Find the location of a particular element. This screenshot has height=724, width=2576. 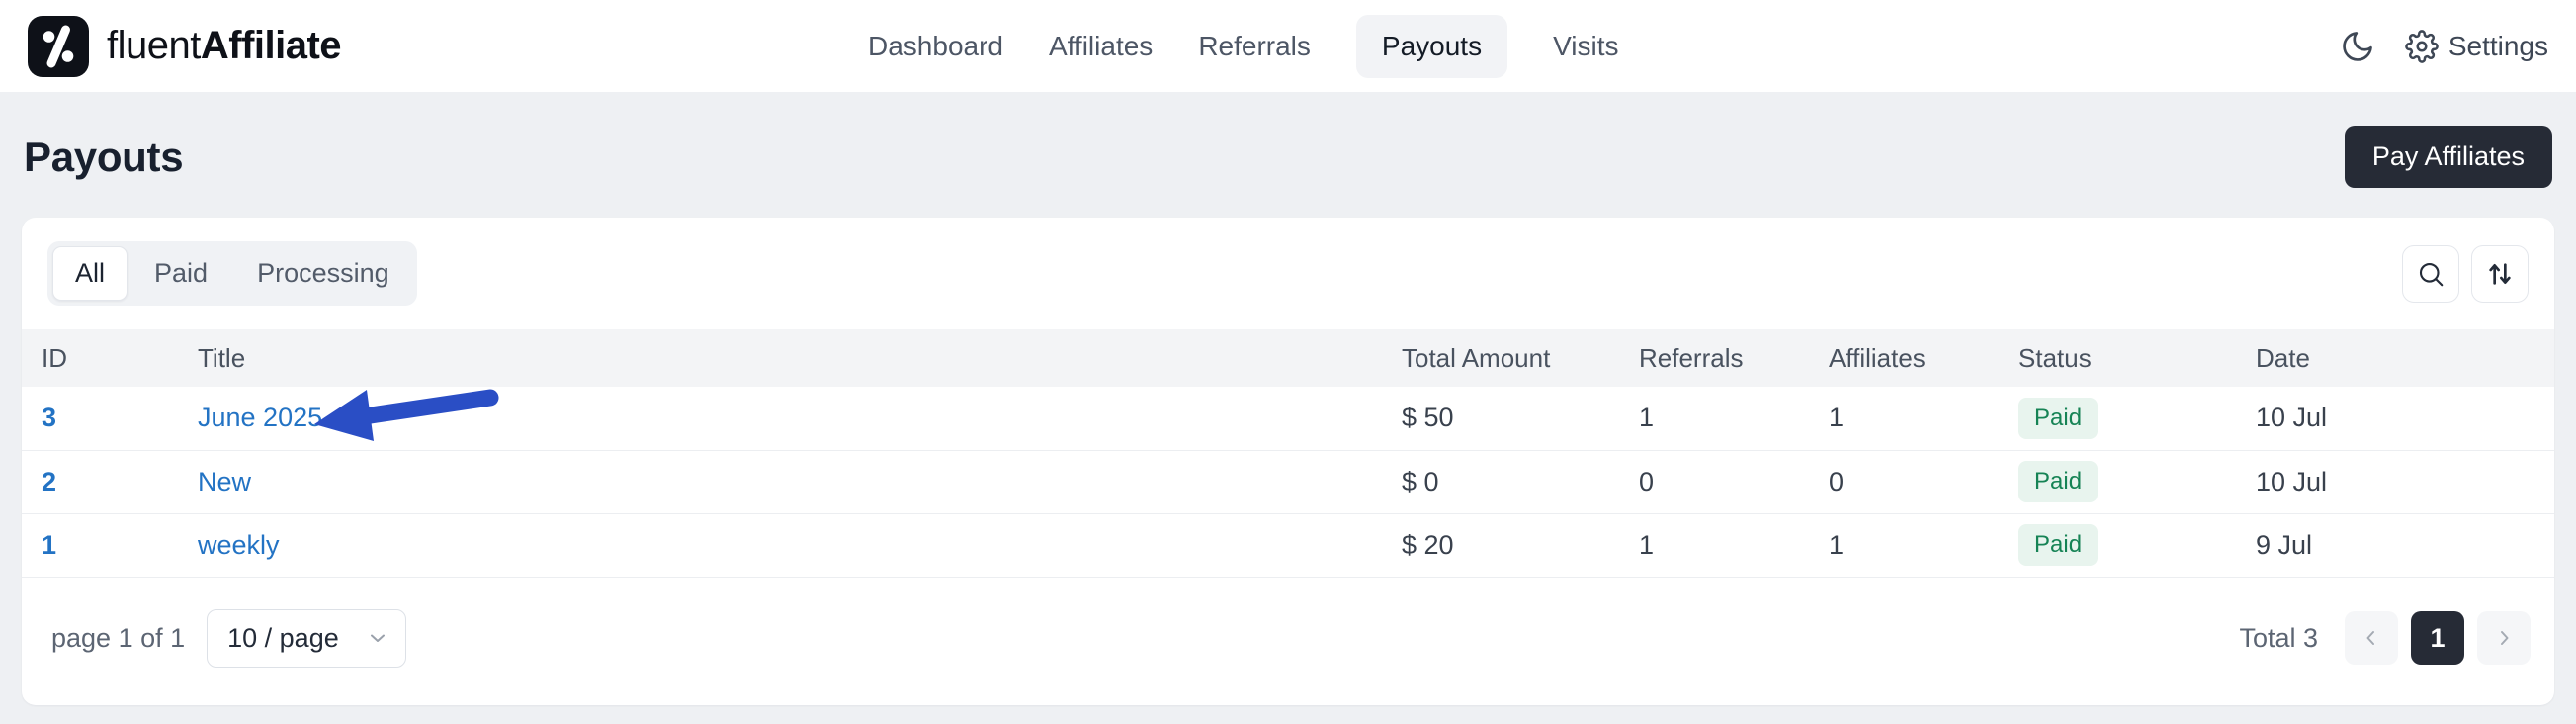

search-icon is located at coordinates (2431, 274).